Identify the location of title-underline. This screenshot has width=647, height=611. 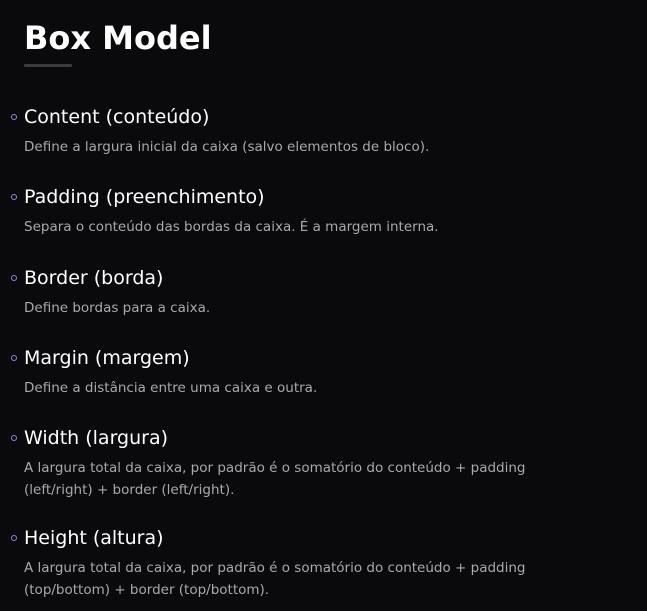
(48, 65).